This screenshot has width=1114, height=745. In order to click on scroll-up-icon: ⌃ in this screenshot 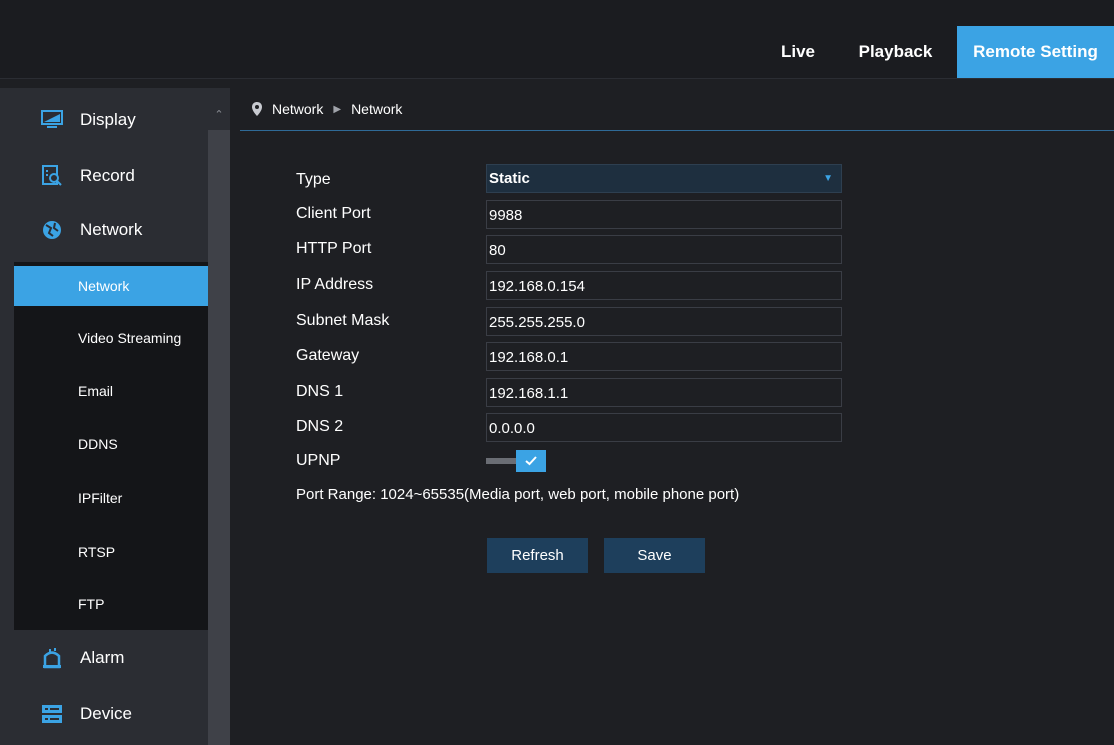, I will do `click(219, 115)`.